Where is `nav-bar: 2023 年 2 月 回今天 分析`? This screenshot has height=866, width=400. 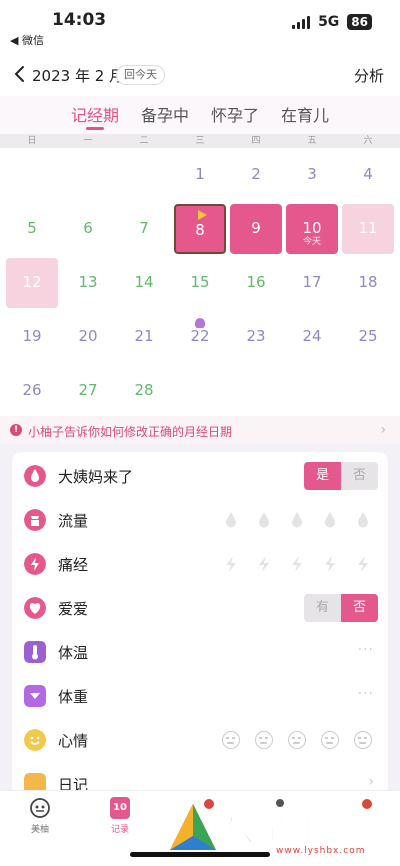
nav-bar: 2023 年 2 月 回今天 分析 is located at coordinates (200, 74).